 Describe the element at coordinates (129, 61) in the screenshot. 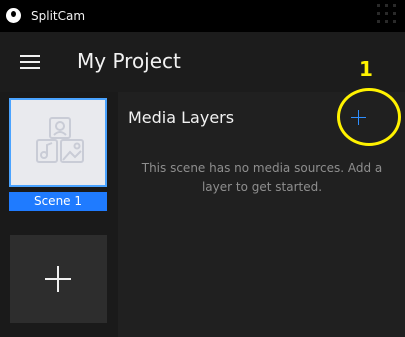

I see `project-title: My Project` at that location.